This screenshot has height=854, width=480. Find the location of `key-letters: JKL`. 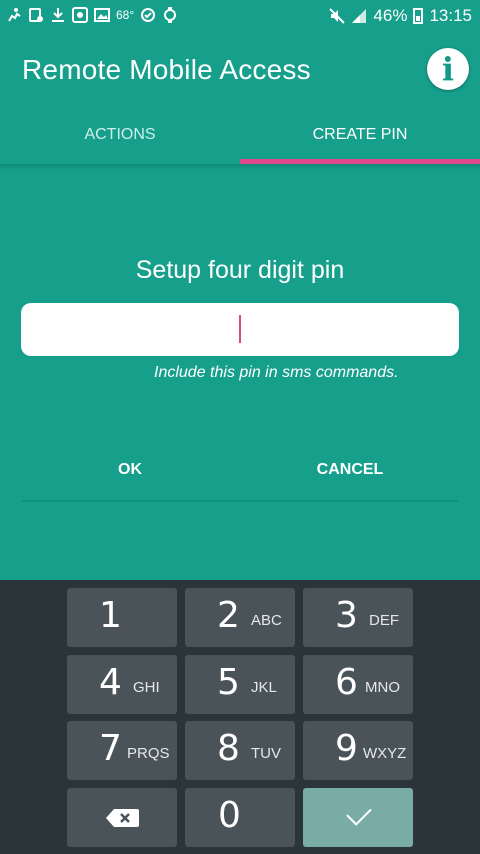

key-letters: JKL is located at coordinates (264, 687).